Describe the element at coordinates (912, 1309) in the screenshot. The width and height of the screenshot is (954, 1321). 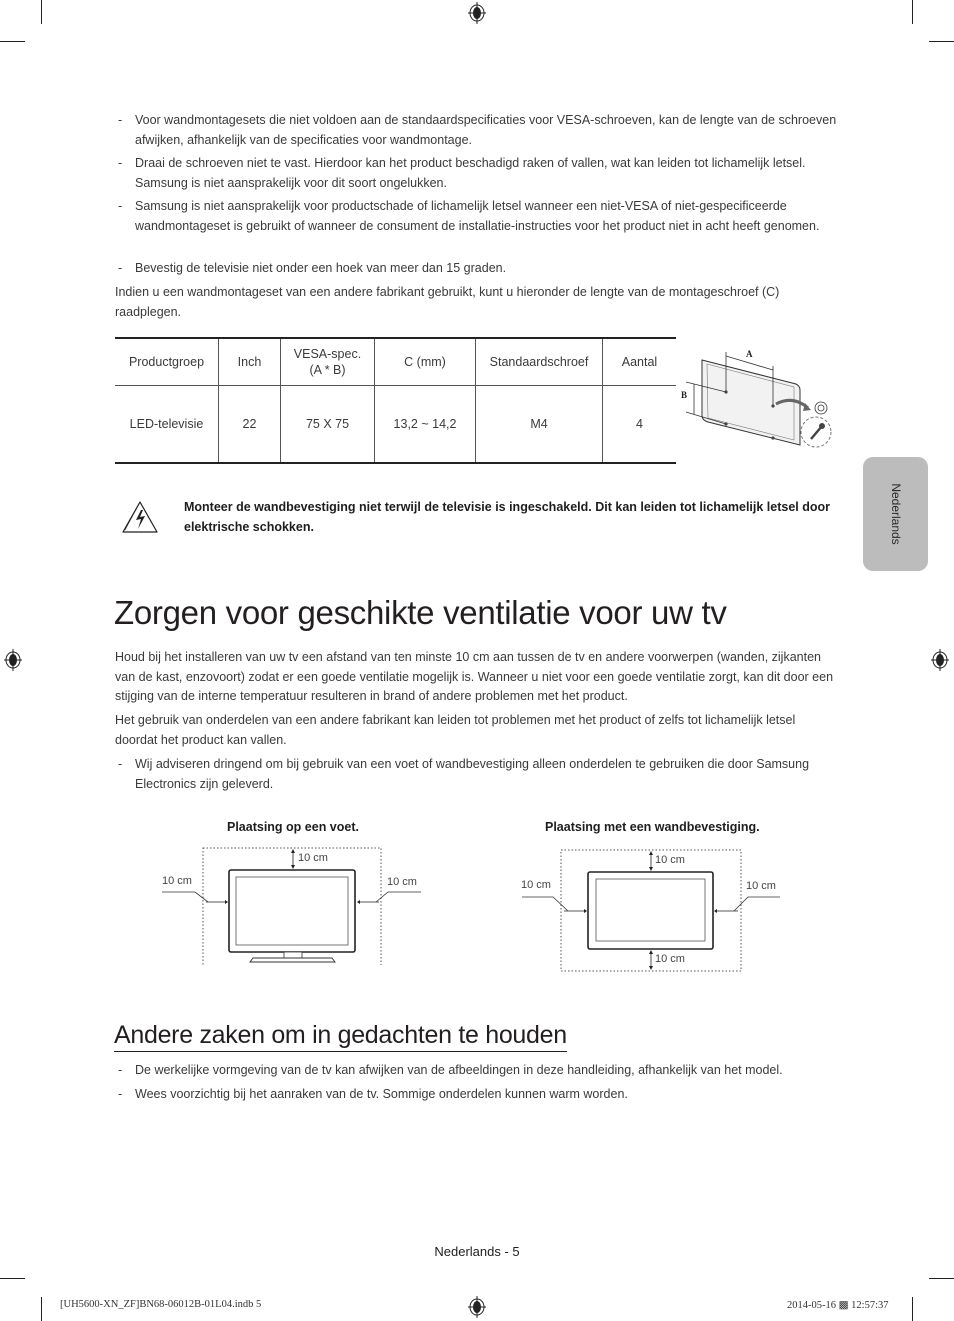
I see `crop-mark-bottom-right-v` at that location.